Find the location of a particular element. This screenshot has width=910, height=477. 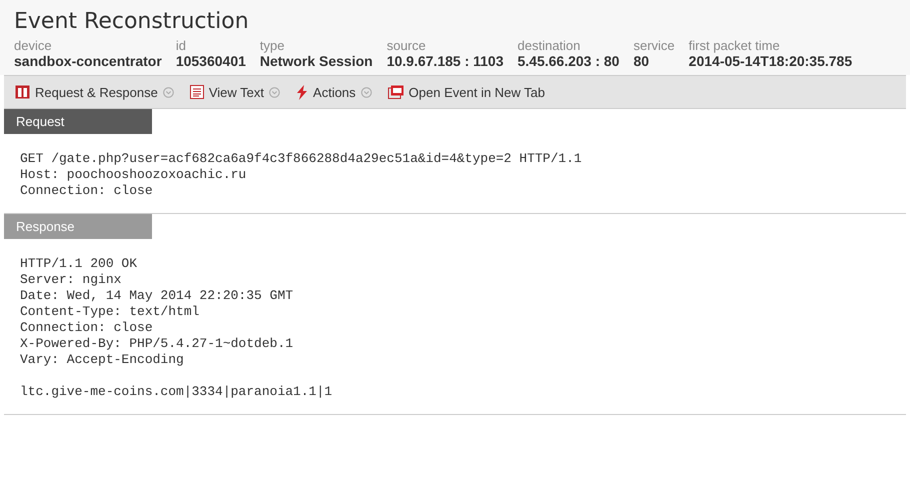

code-line: Content-Type: text/html is located at coordinates (110, 312).